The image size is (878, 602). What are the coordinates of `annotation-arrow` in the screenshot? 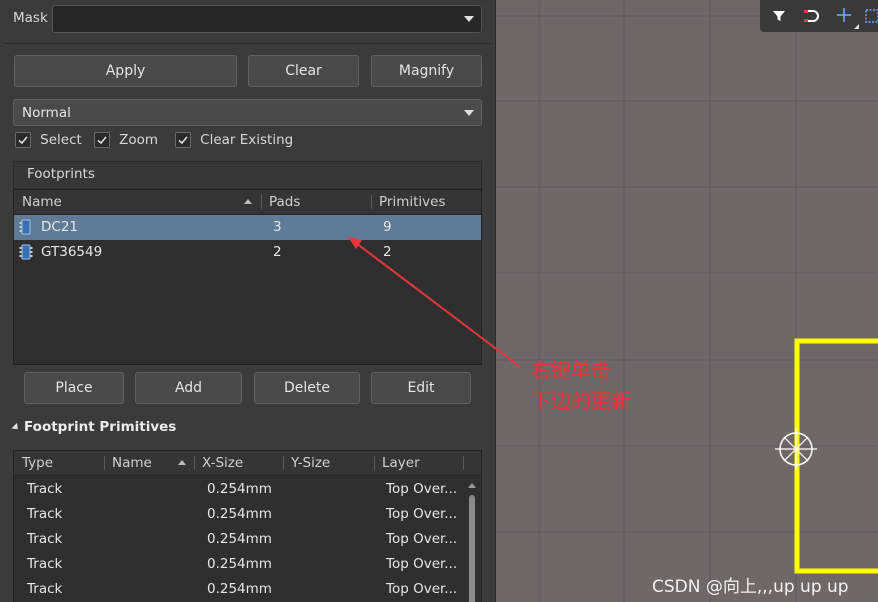 It's located at (434, 302).